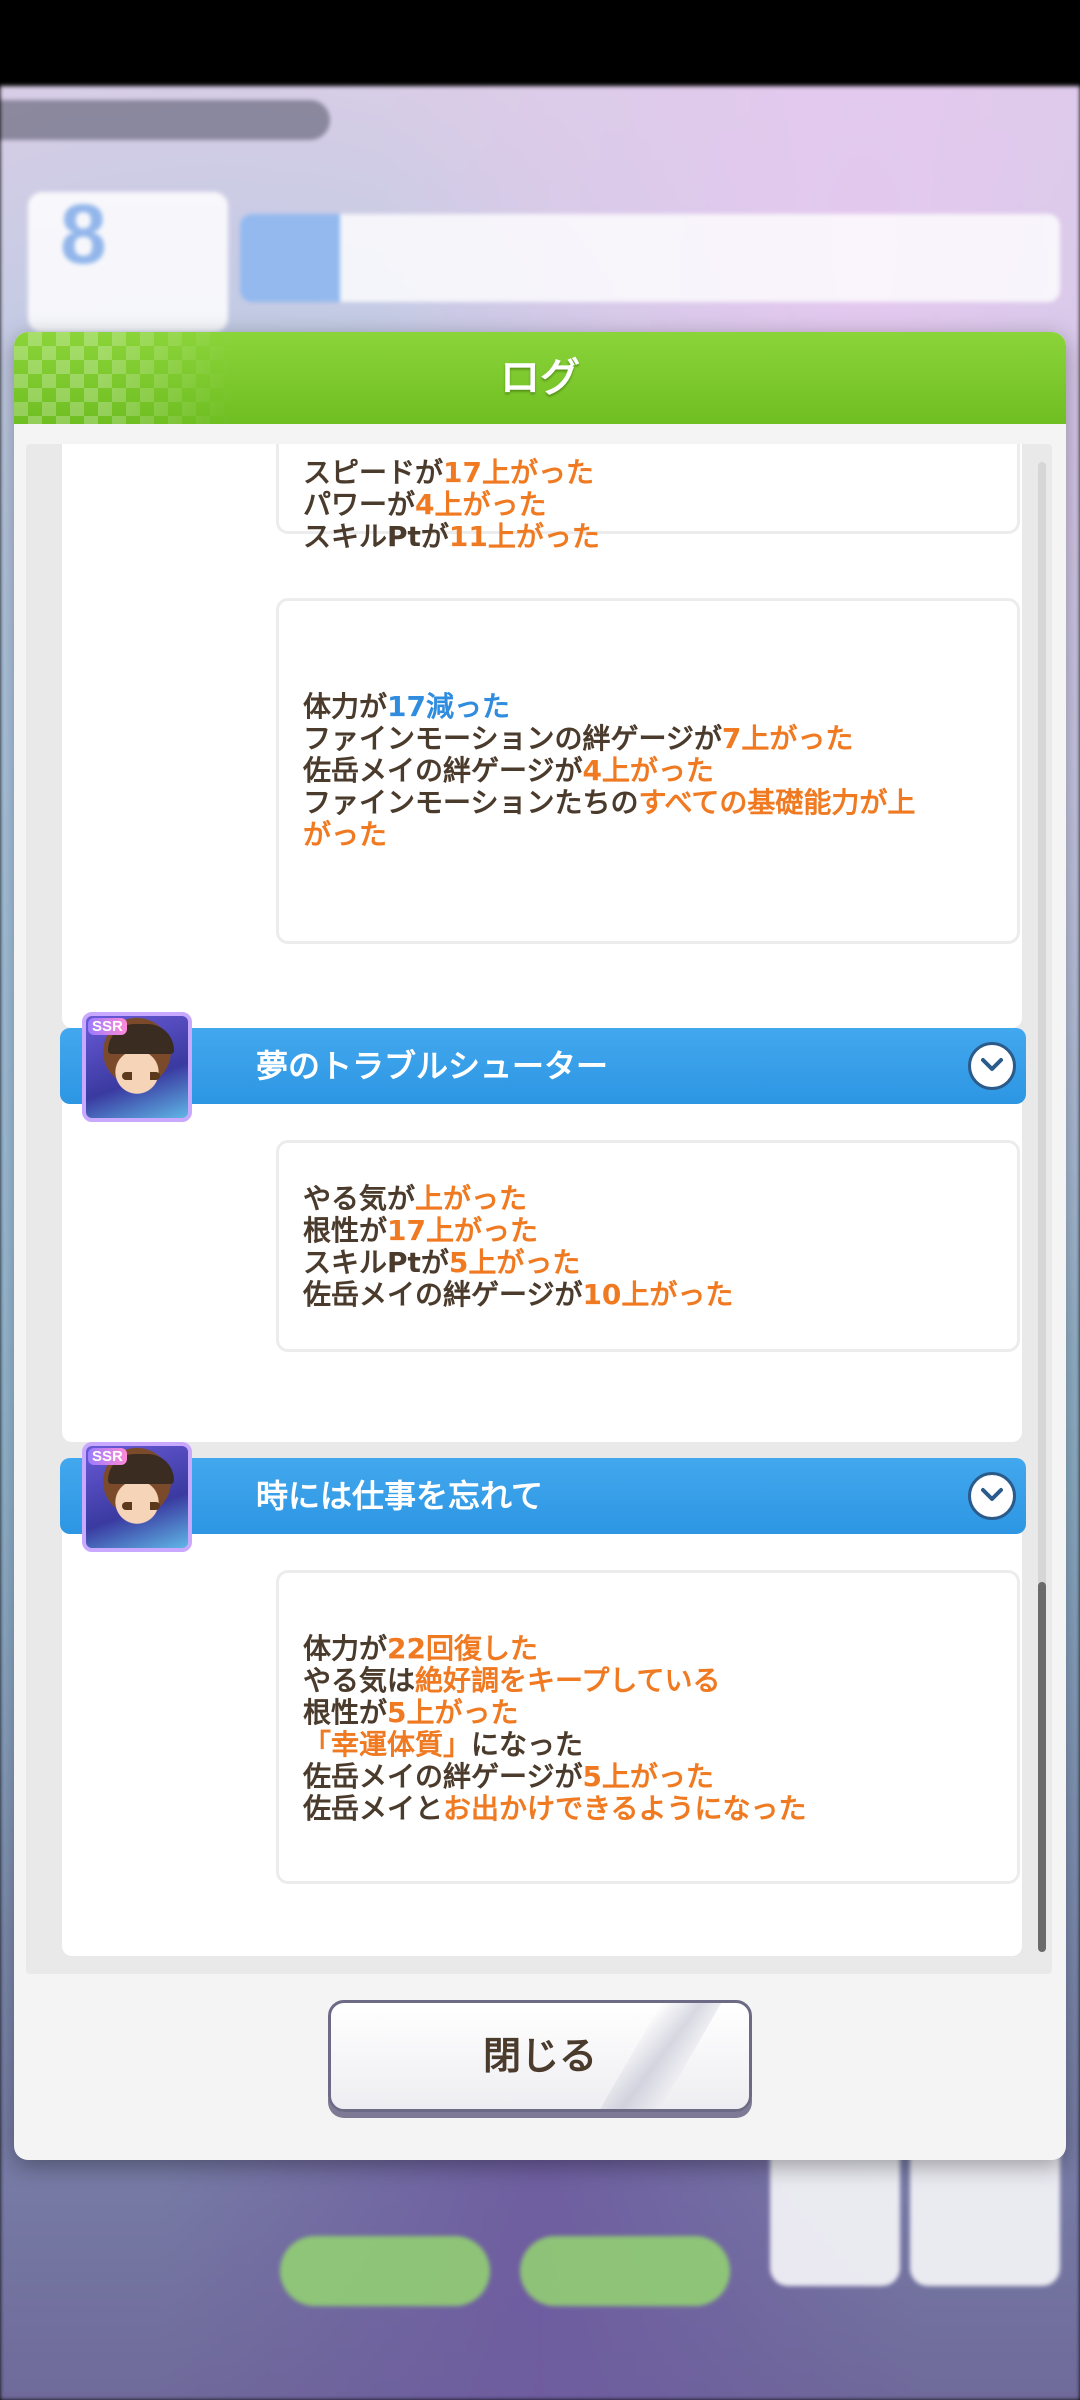 This screenshot has width=1080, height=2400. What do you see at coordinates (650, 258) in the screenshot?
I see `goal-bar` at bounding box center [650, 258].